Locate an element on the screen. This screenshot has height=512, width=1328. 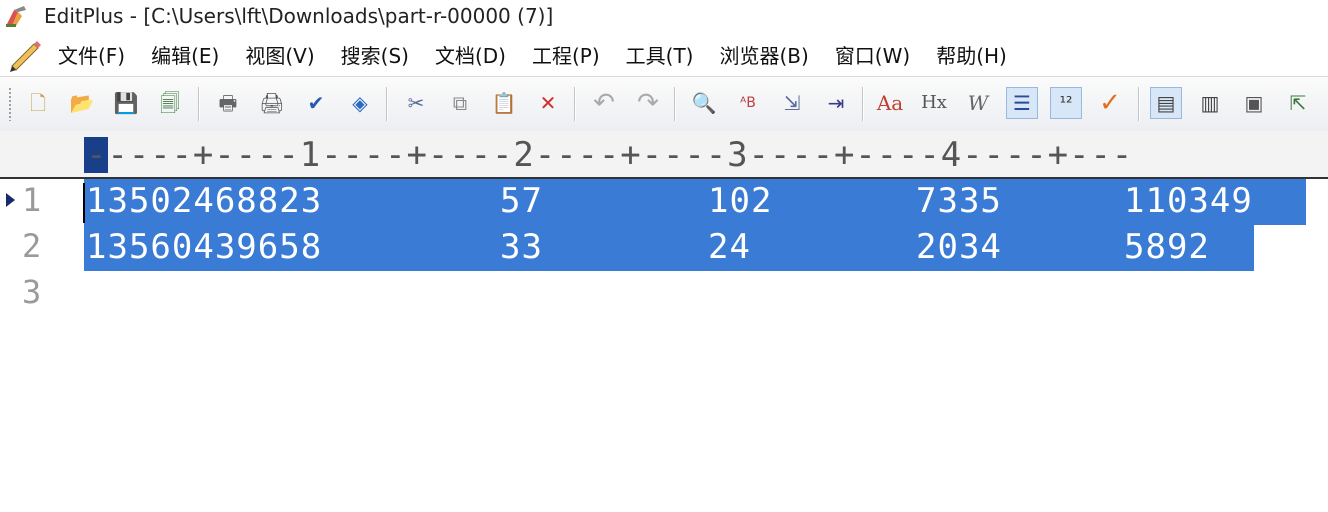
current-line-marker-icon is located at coordinates (10, 200).